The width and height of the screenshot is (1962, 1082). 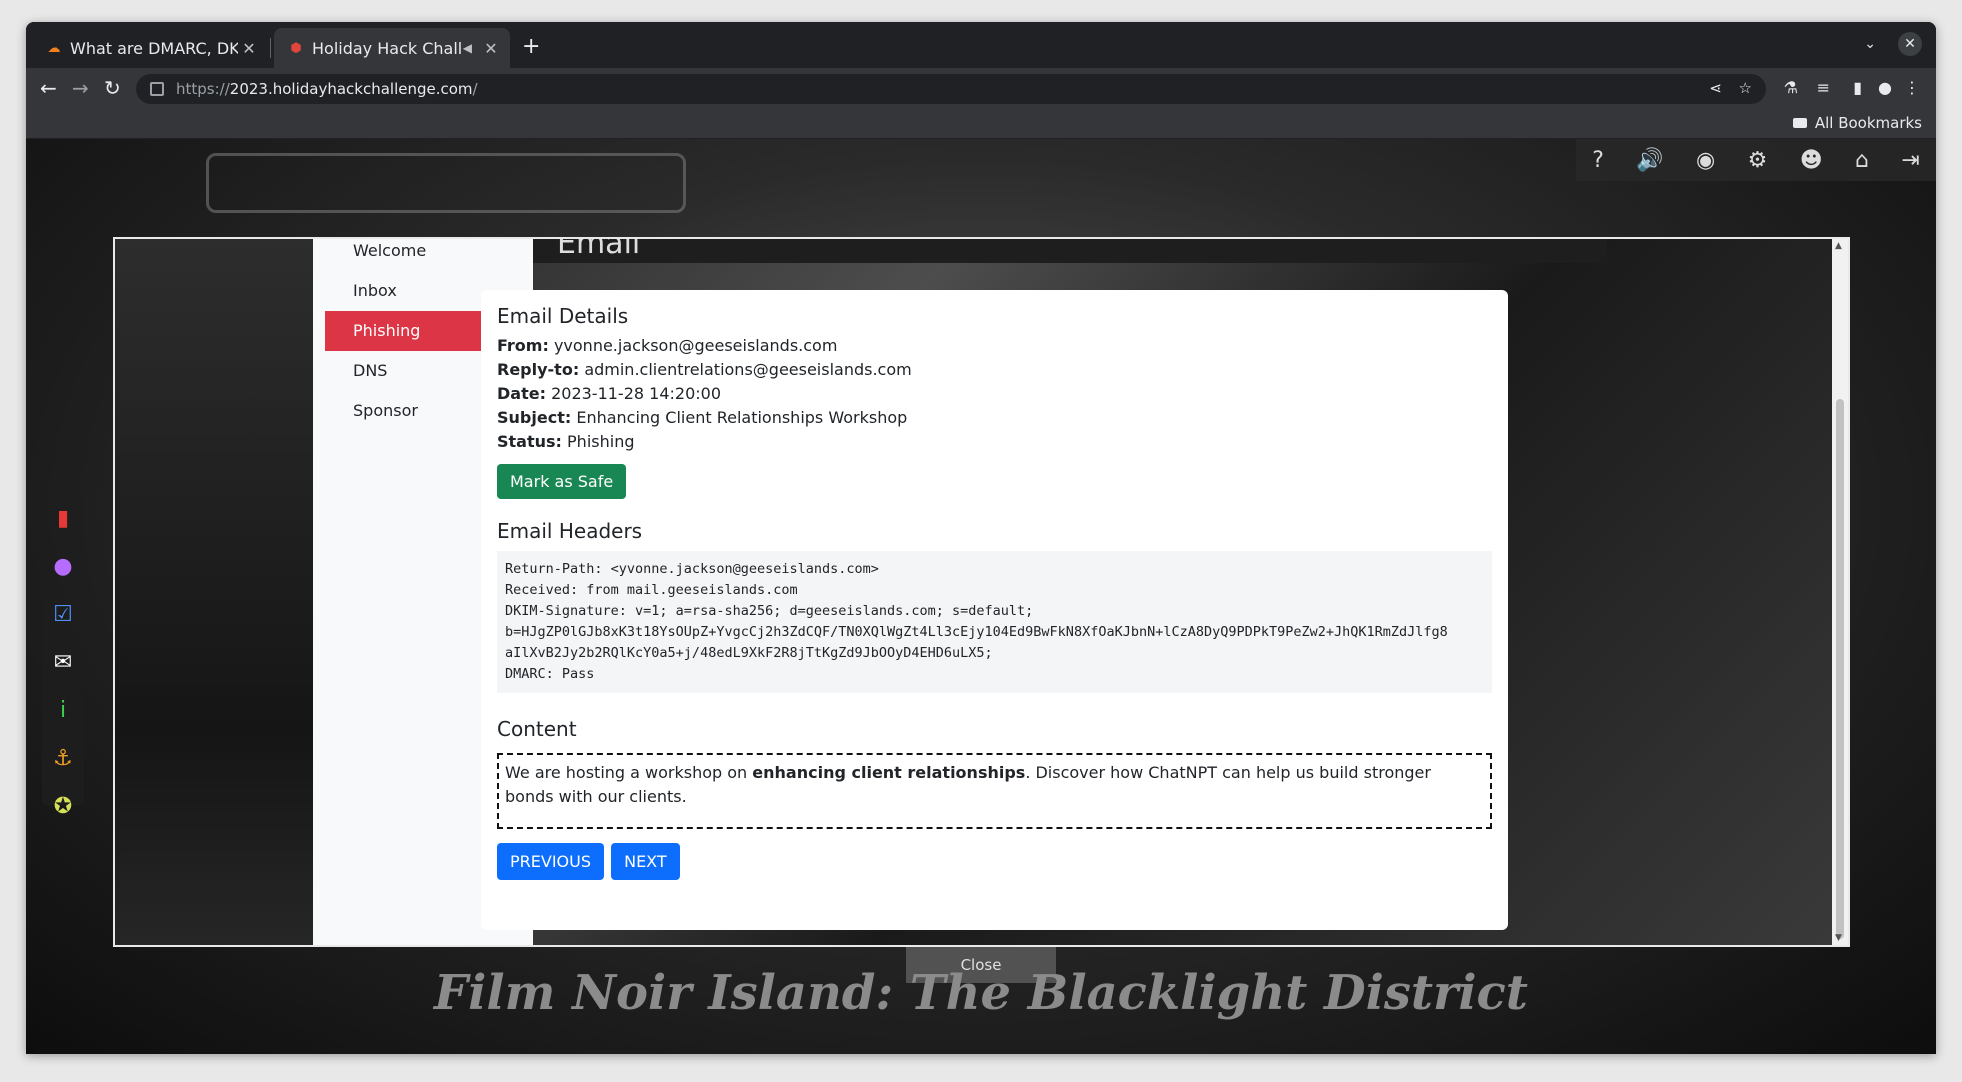 I want to click on tab-title: What are DMARC, DKIM, so click(x=154, y=48).